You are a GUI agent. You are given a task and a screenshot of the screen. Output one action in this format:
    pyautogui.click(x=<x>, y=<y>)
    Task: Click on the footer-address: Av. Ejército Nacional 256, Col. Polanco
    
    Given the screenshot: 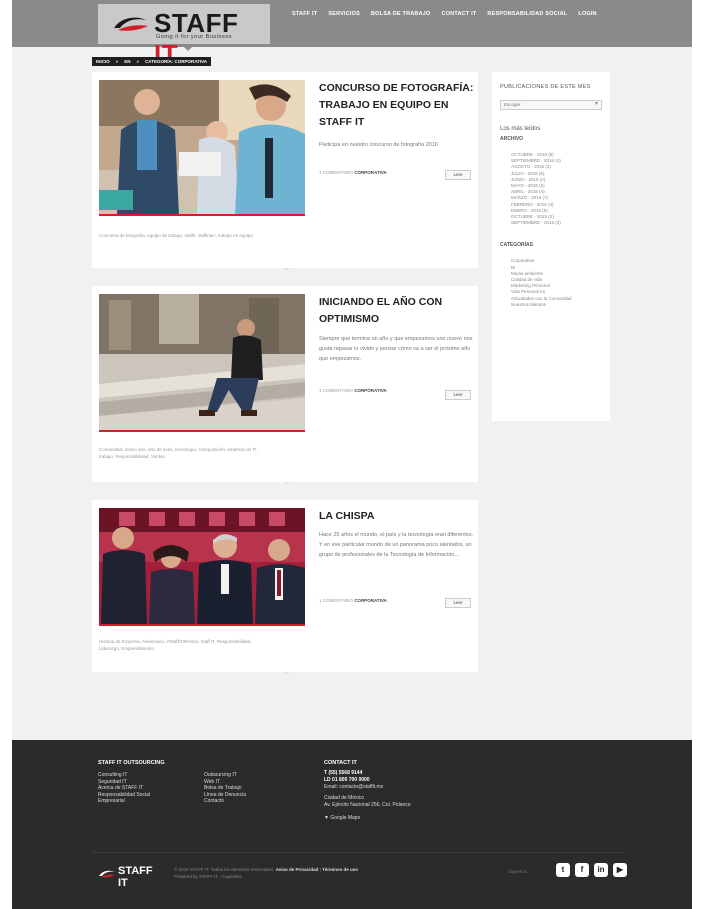 What is the action you would take?
    pyautogui.click(x=367, y=805)
    